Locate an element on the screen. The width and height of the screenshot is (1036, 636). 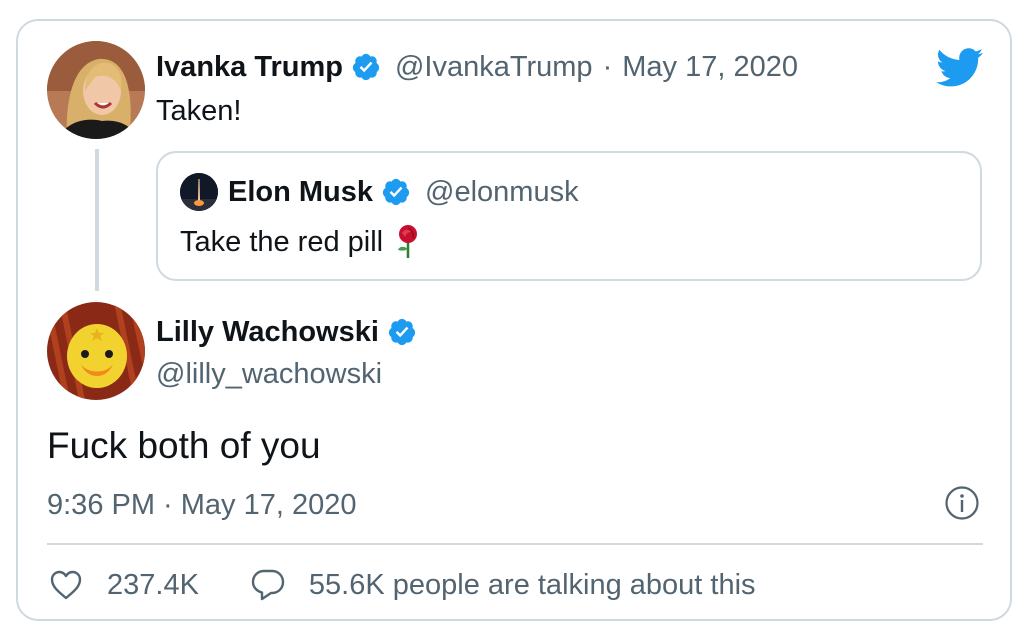
main-author-name: Lilly Wachowski is located at coordinates (267, 332).